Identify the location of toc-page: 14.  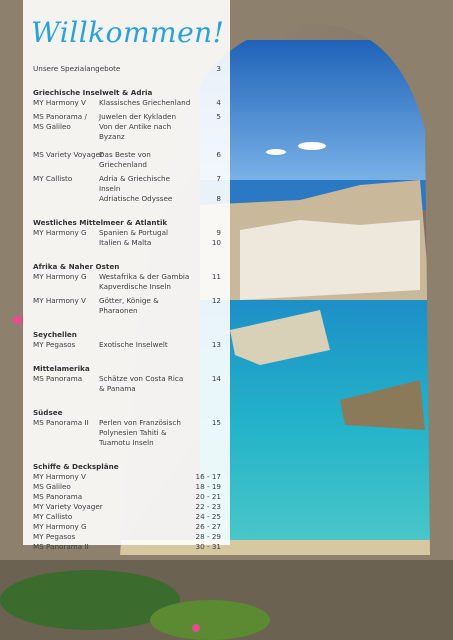
(216, 378).